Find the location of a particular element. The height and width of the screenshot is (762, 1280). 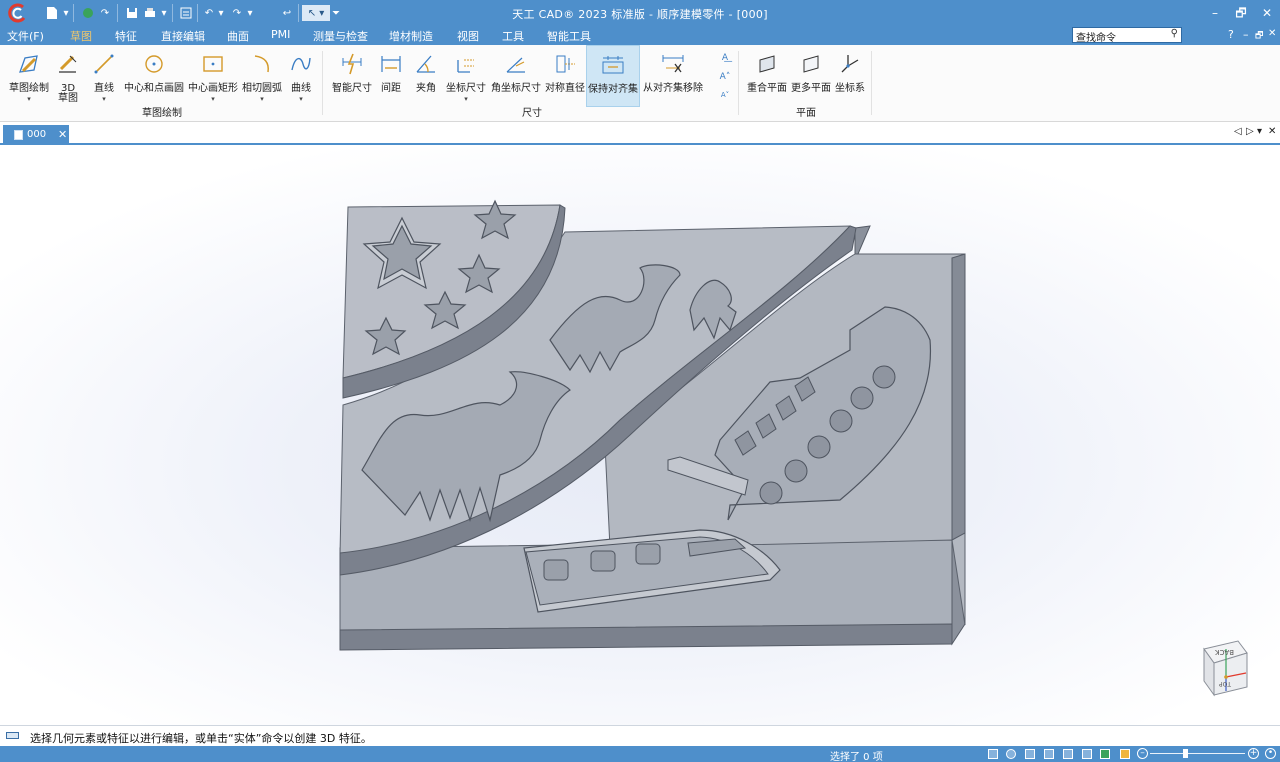

line-button: 直线 ▾ is located at coordinates (104, 76).